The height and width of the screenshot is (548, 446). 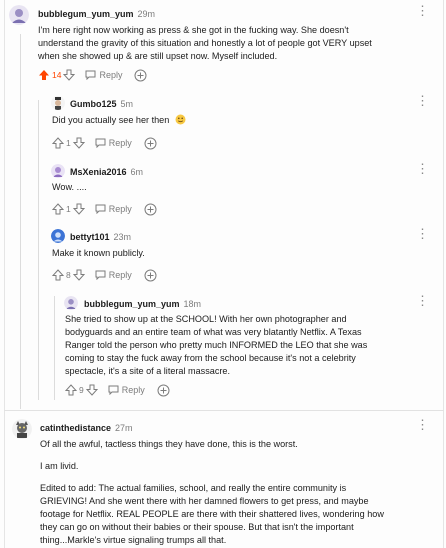 I want to click on vote-score: 9, so click(x=81, y=390).